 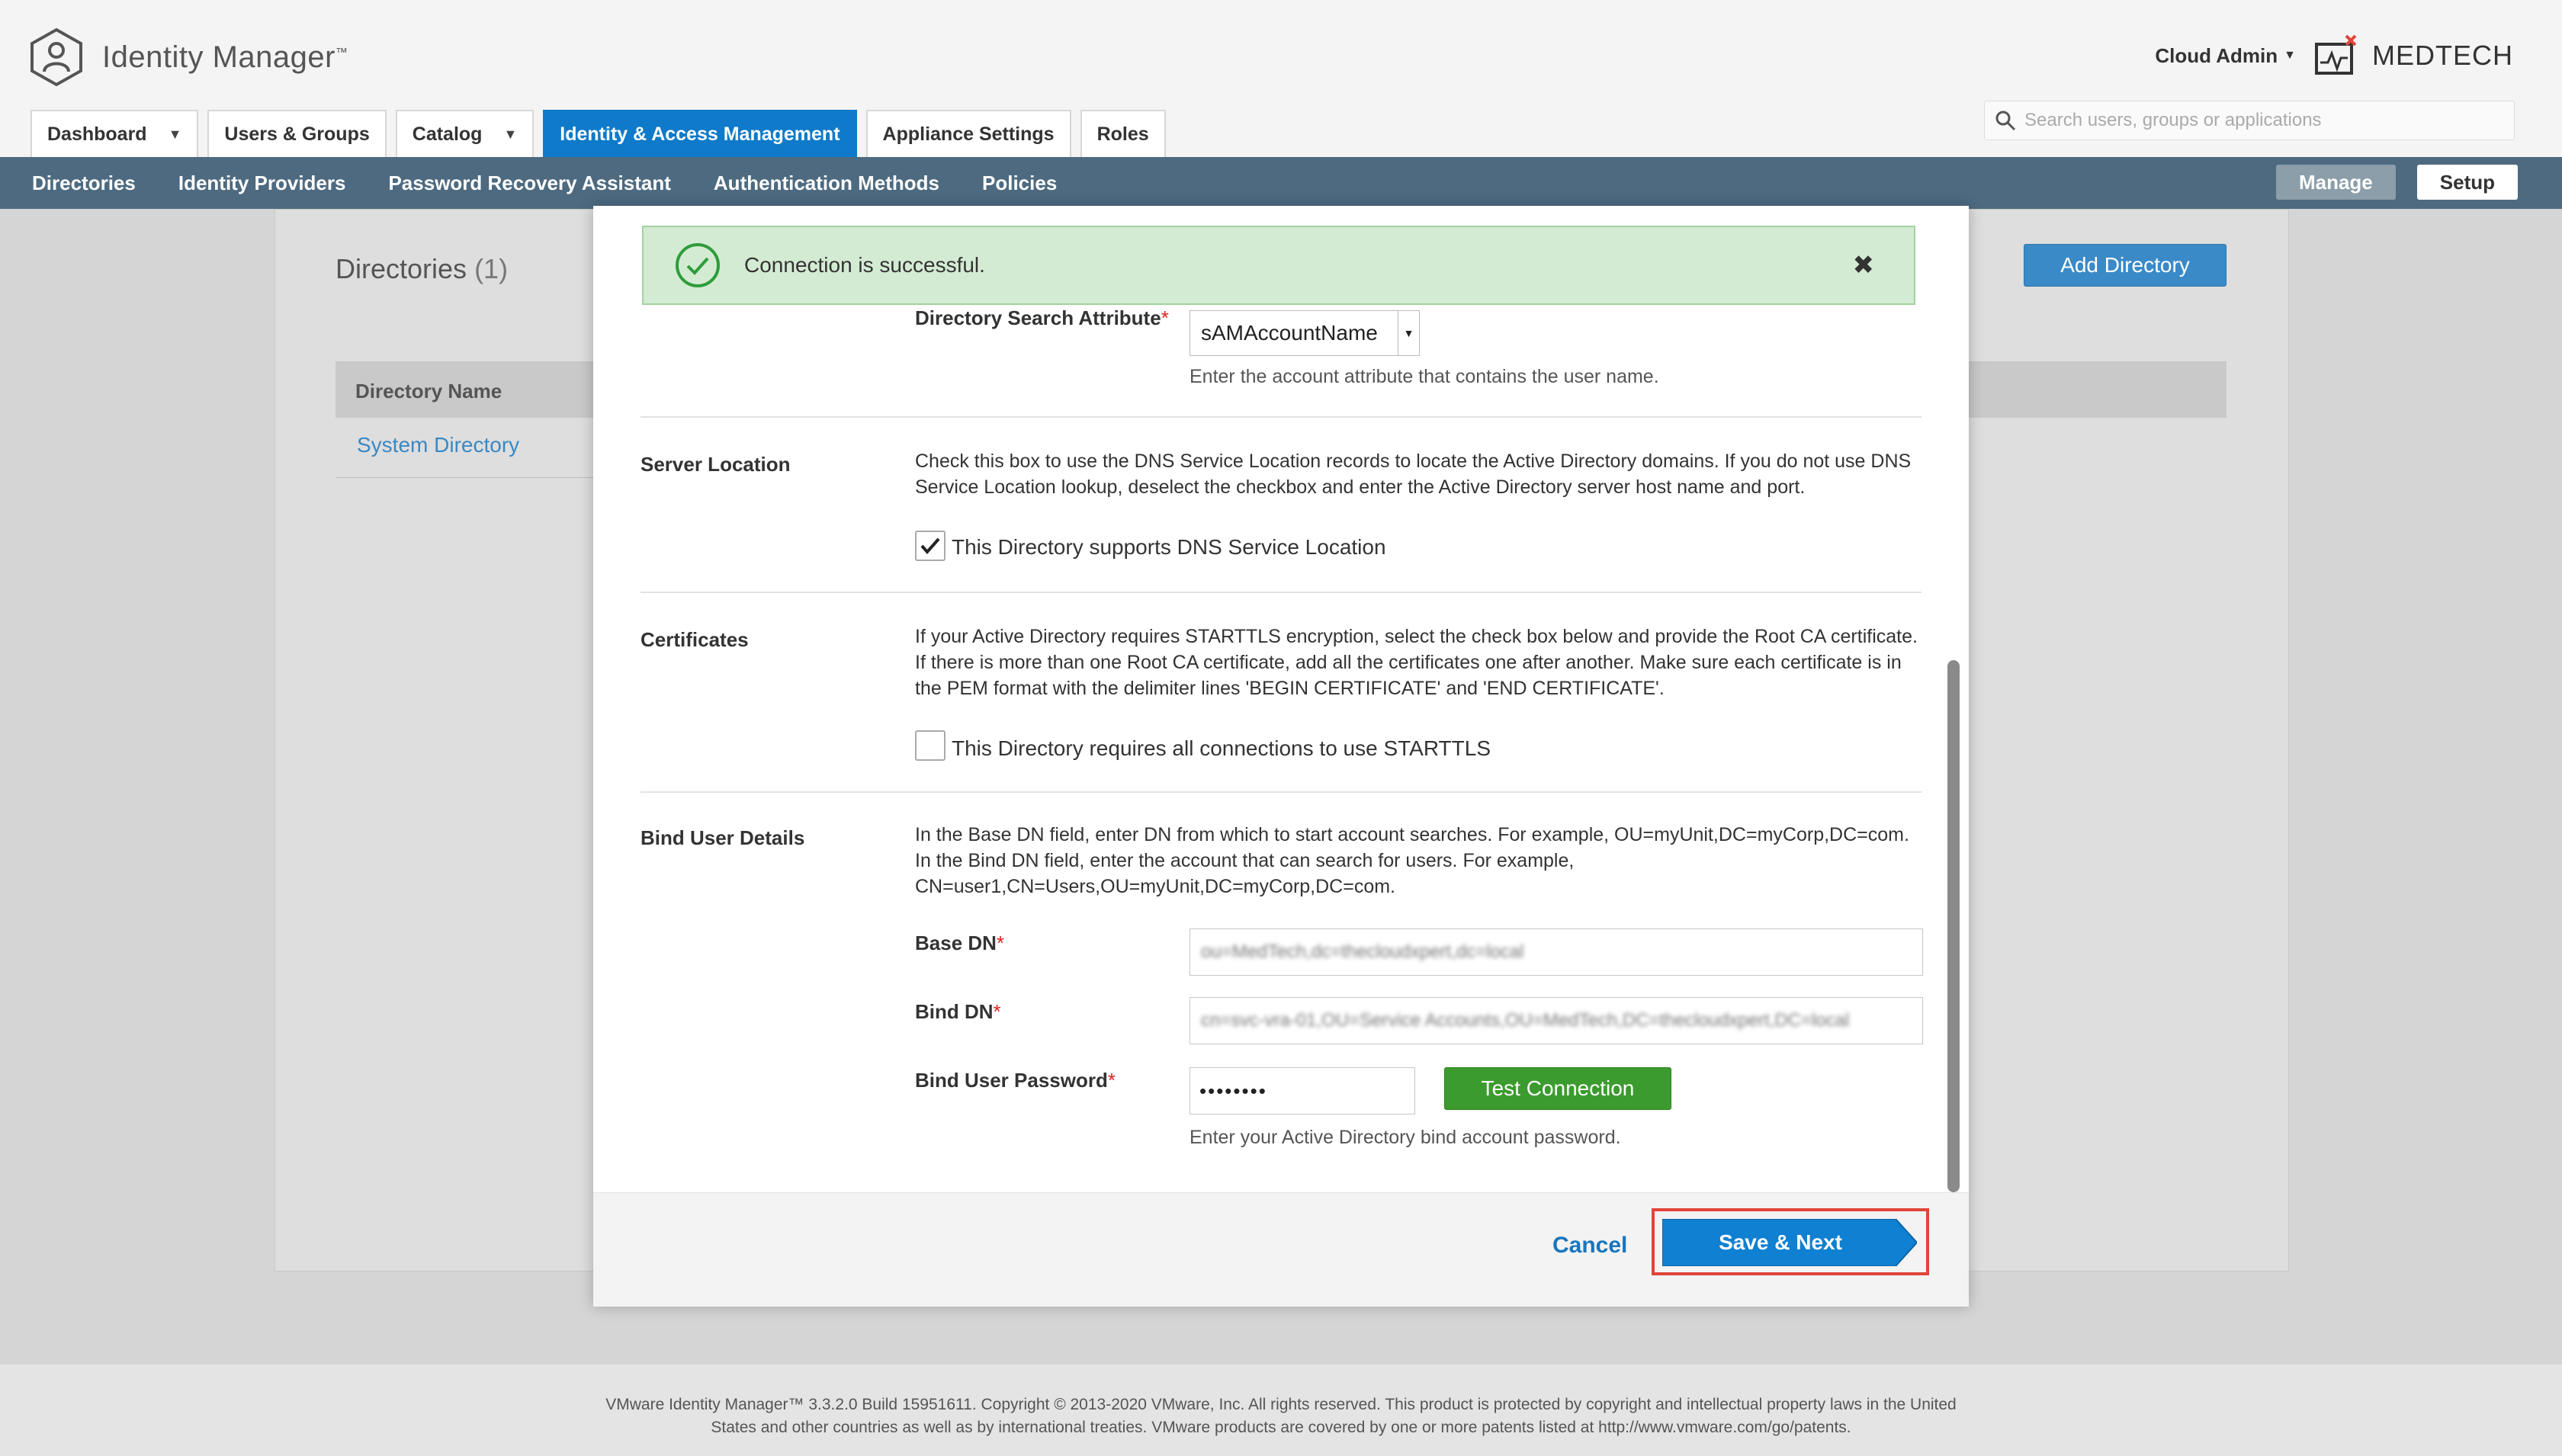 What do you see at coordinates (1281, 1249) in the screenshot?
I see `modal-footer: Cancel Save & Next` at bounding box center [1281, 1249].